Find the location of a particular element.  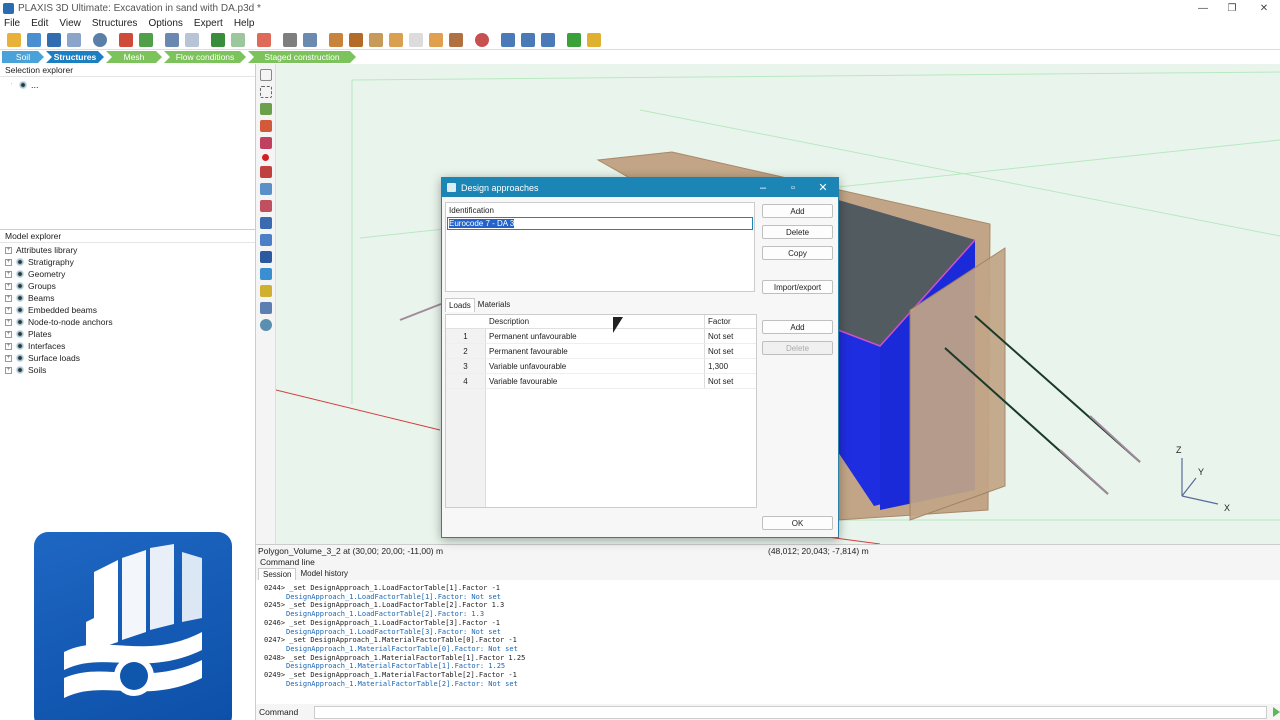

menu-edit: Edit is located at coordinates (39, 23).